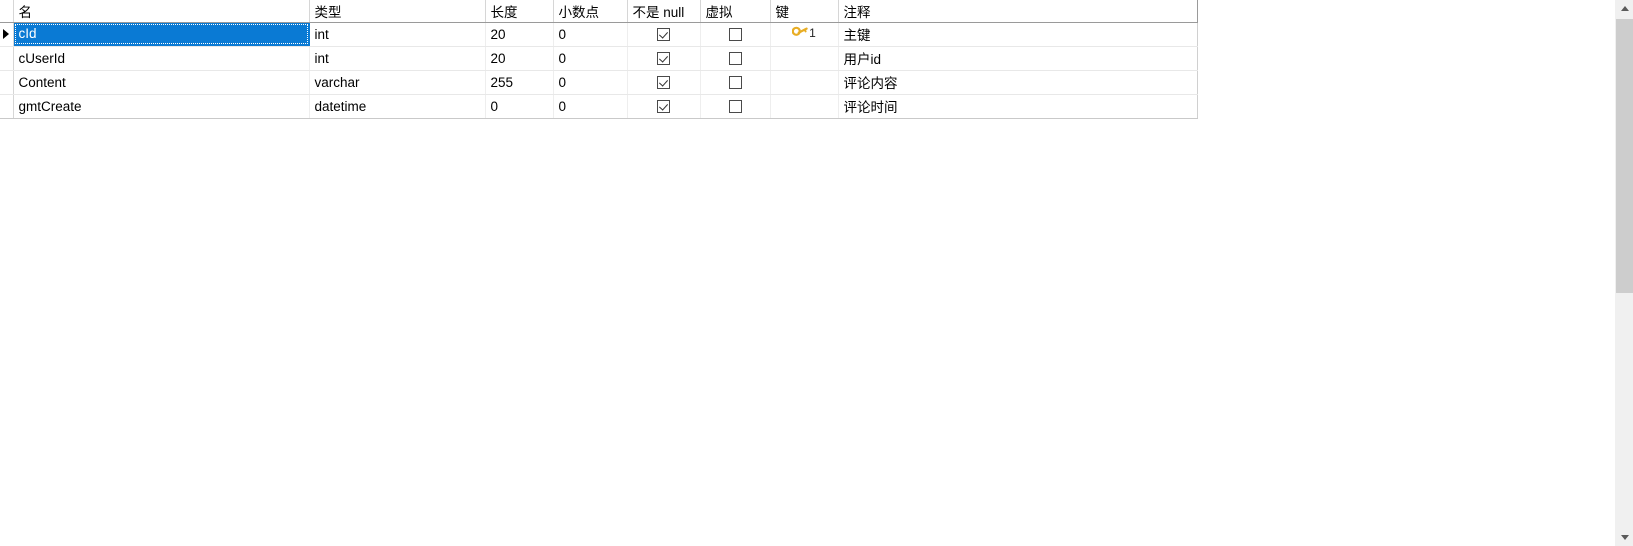  I want to click on chevron-down-icon, so click(1624, 537).